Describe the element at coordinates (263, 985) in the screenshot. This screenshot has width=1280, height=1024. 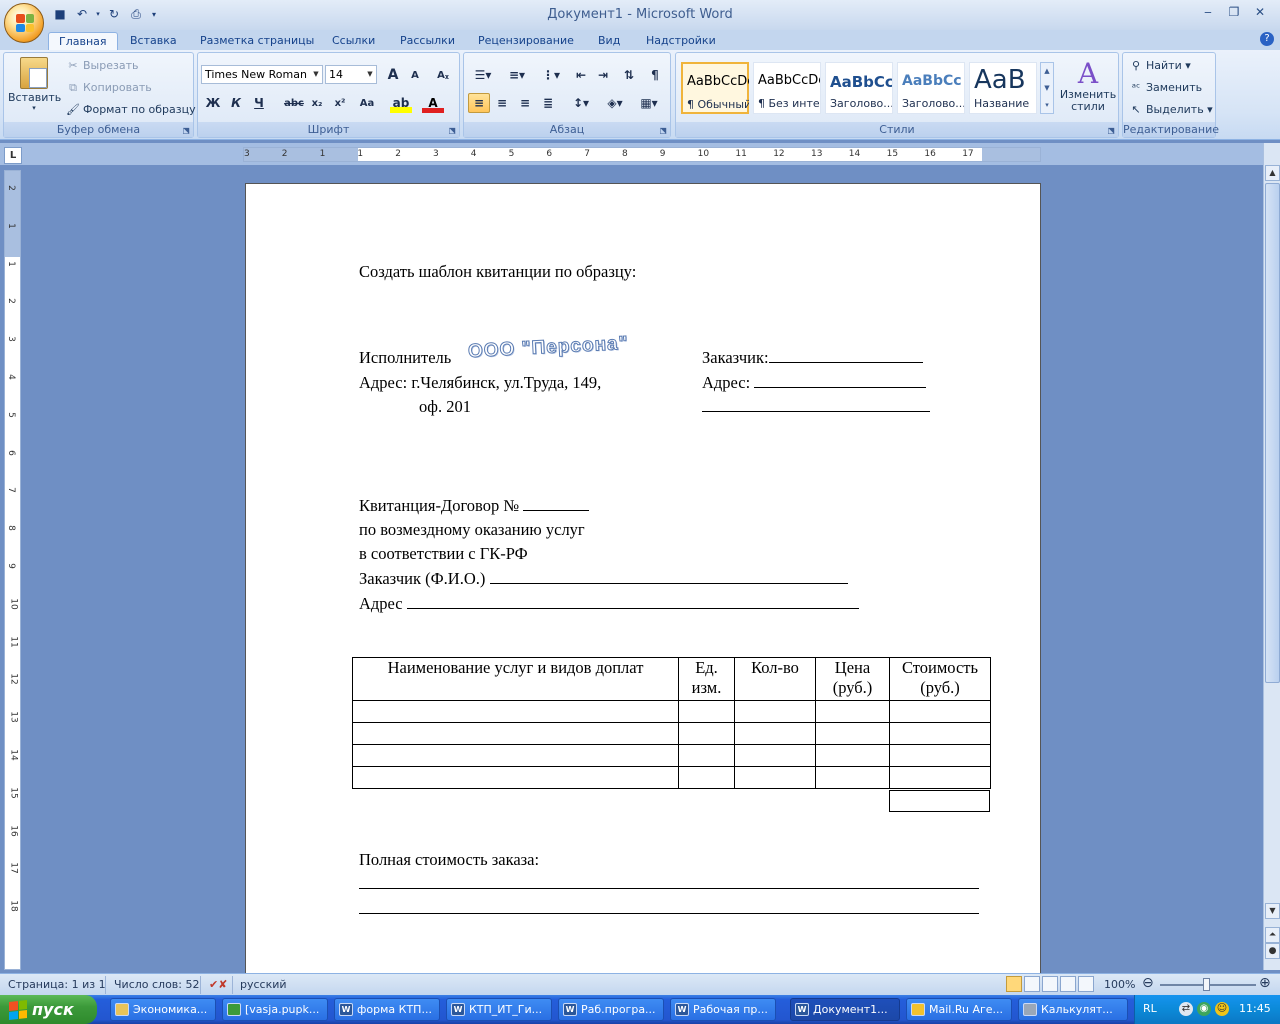
I see `language: русский` at that location.